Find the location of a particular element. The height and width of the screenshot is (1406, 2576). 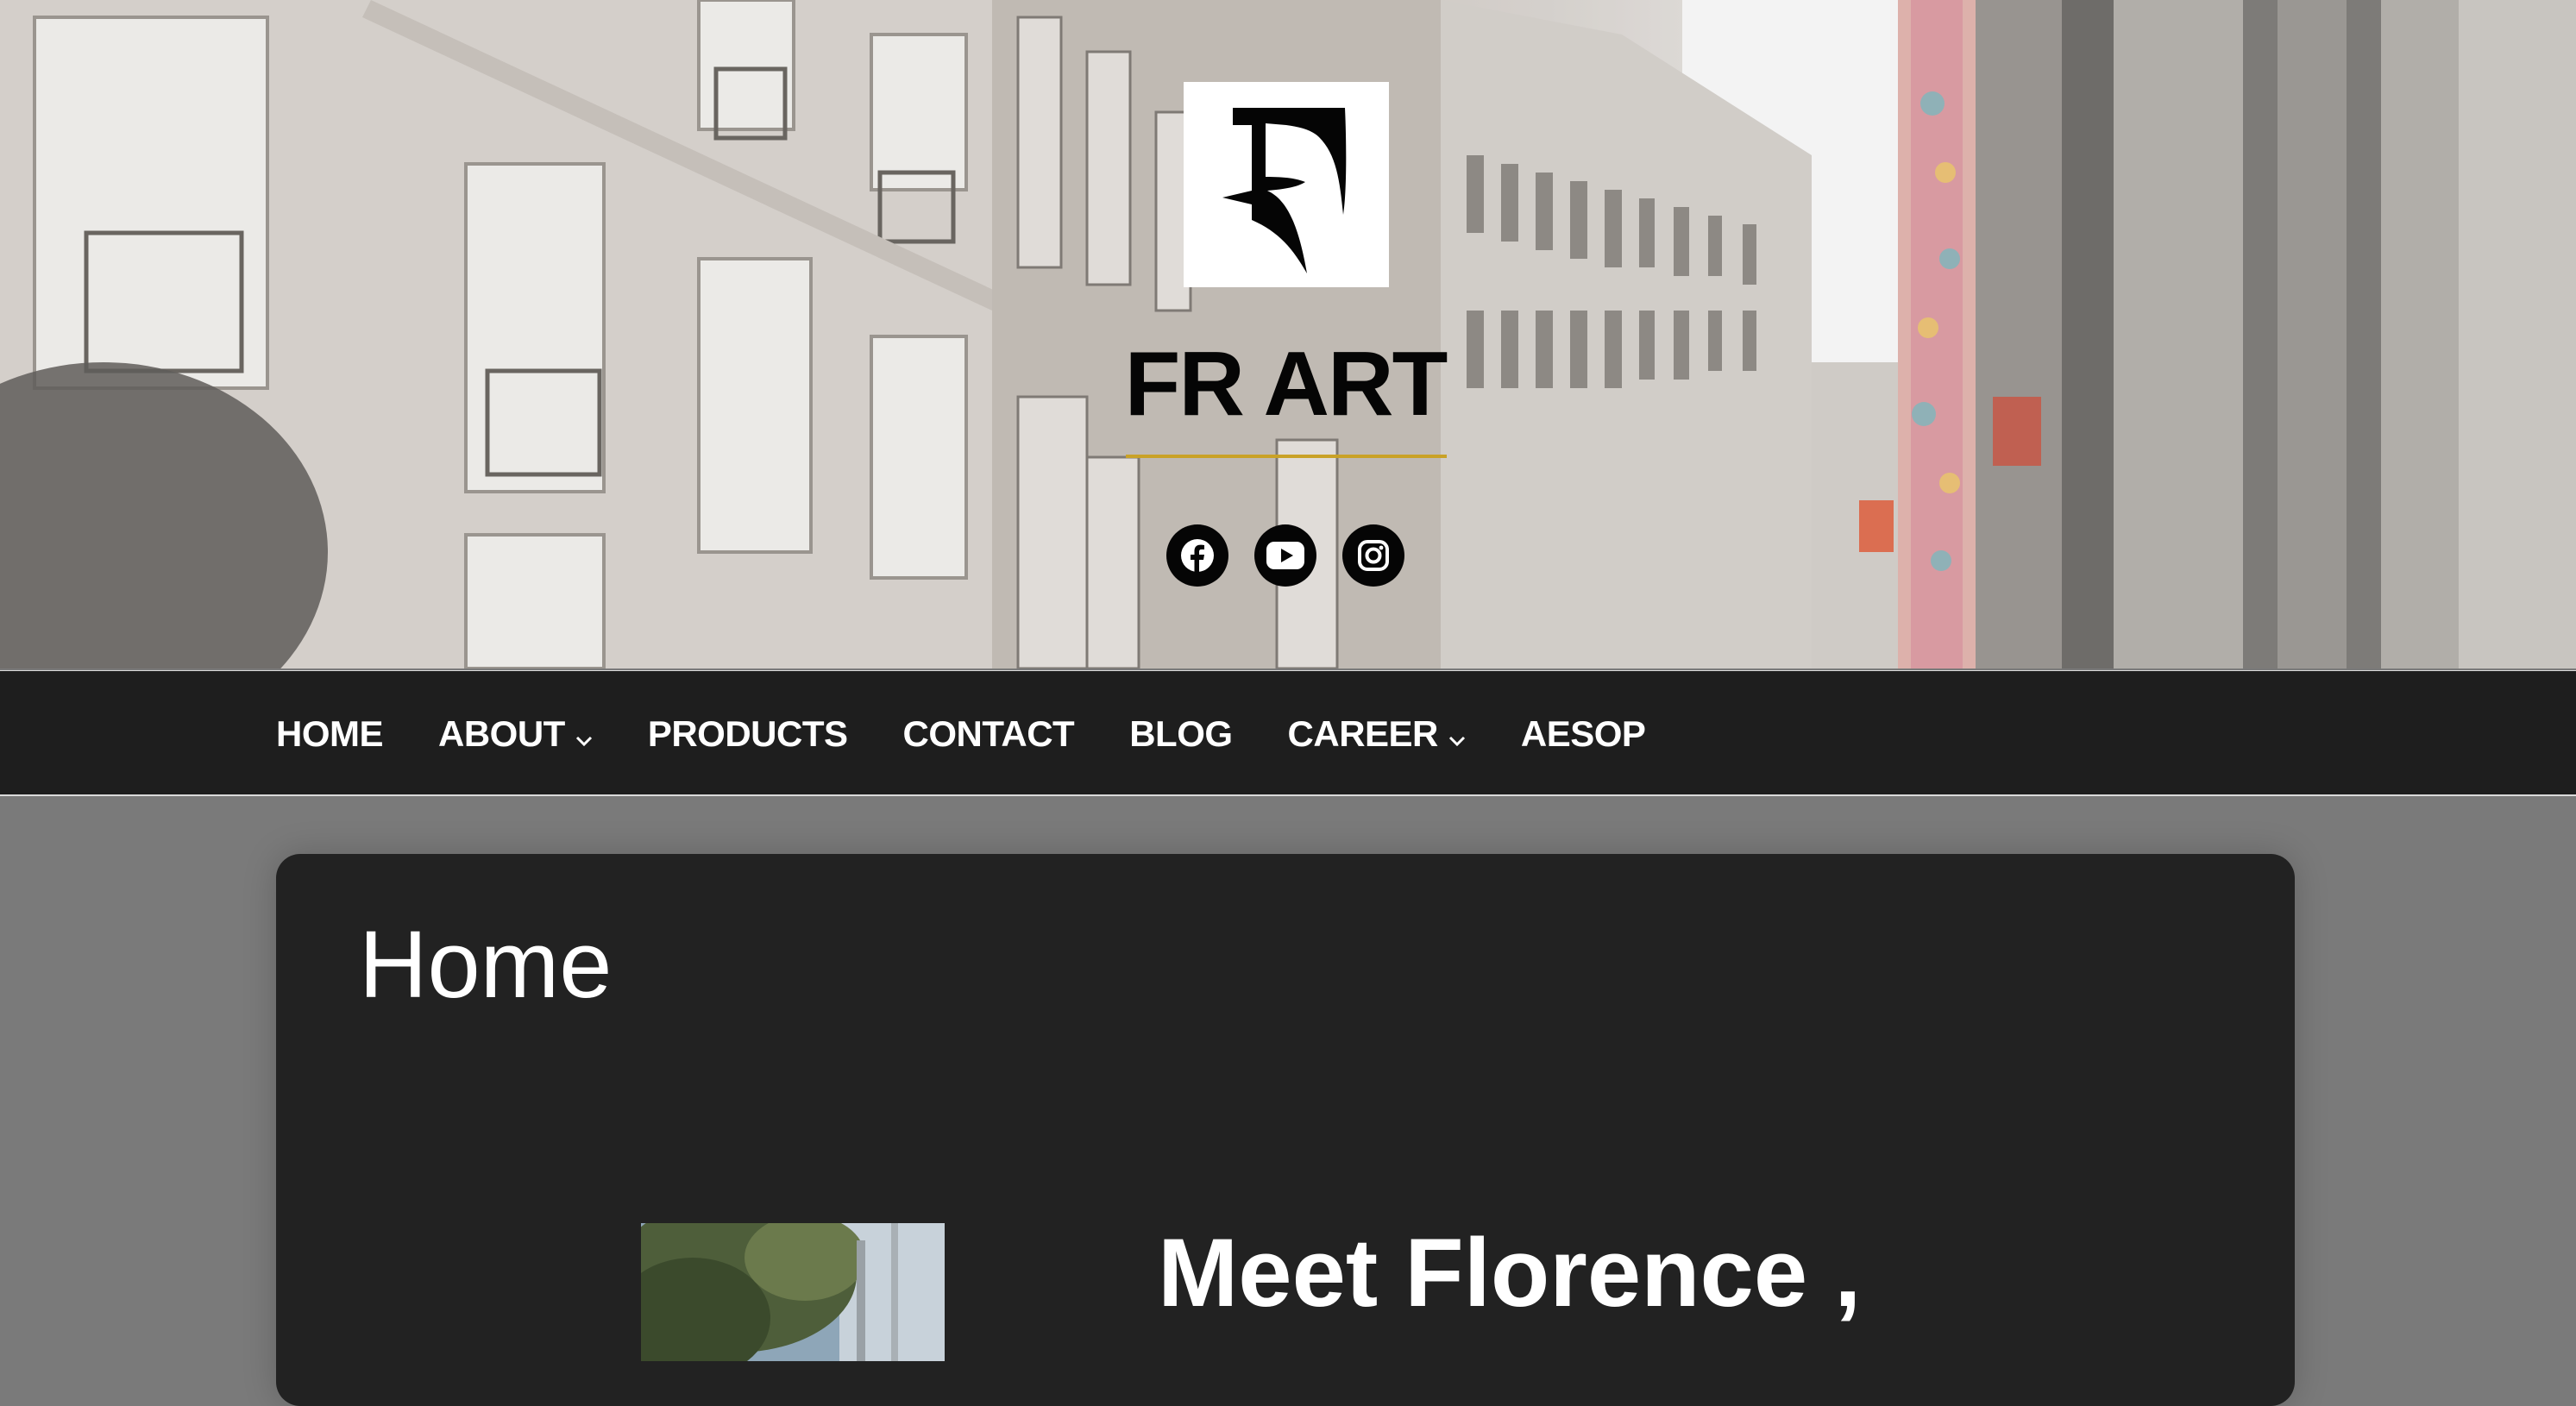

nav-label: BLOG is located at coordinates (1181, 733).